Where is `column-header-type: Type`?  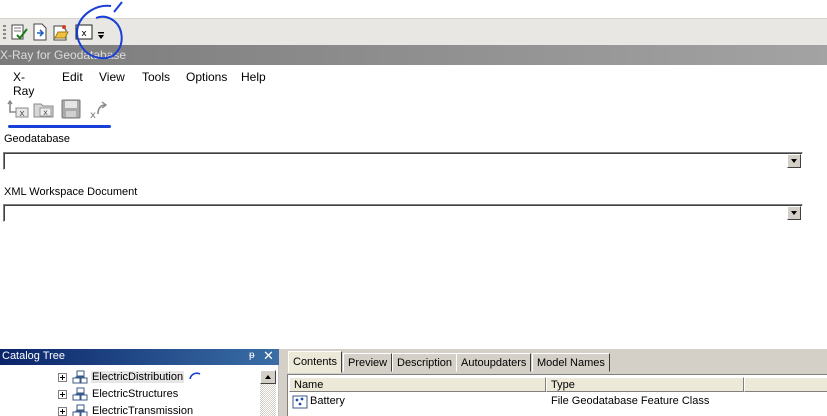 column-header-type: Type is located at coordinates (645, 384).